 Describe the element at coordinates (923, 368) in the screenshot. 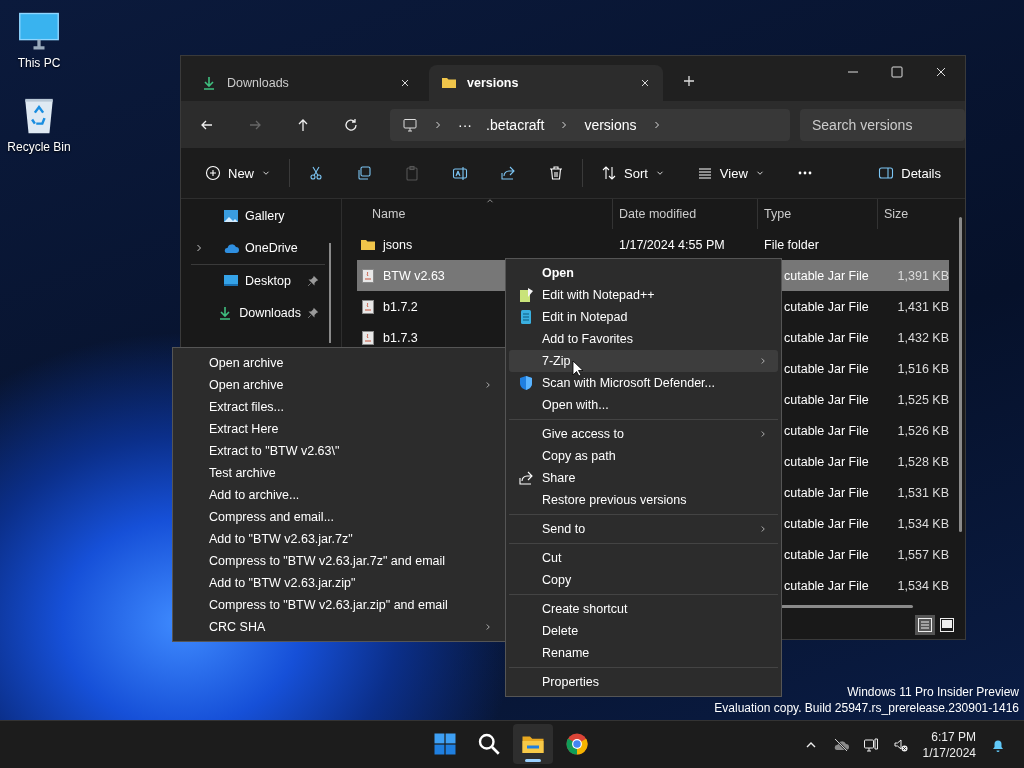

I see `file-size: 1,516 KB` at that location.